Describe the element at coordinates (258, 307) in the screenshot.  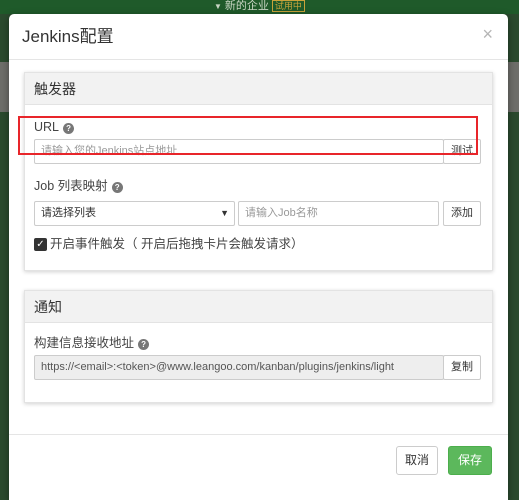
I see `notify-panel-heading: 通知` at that location.